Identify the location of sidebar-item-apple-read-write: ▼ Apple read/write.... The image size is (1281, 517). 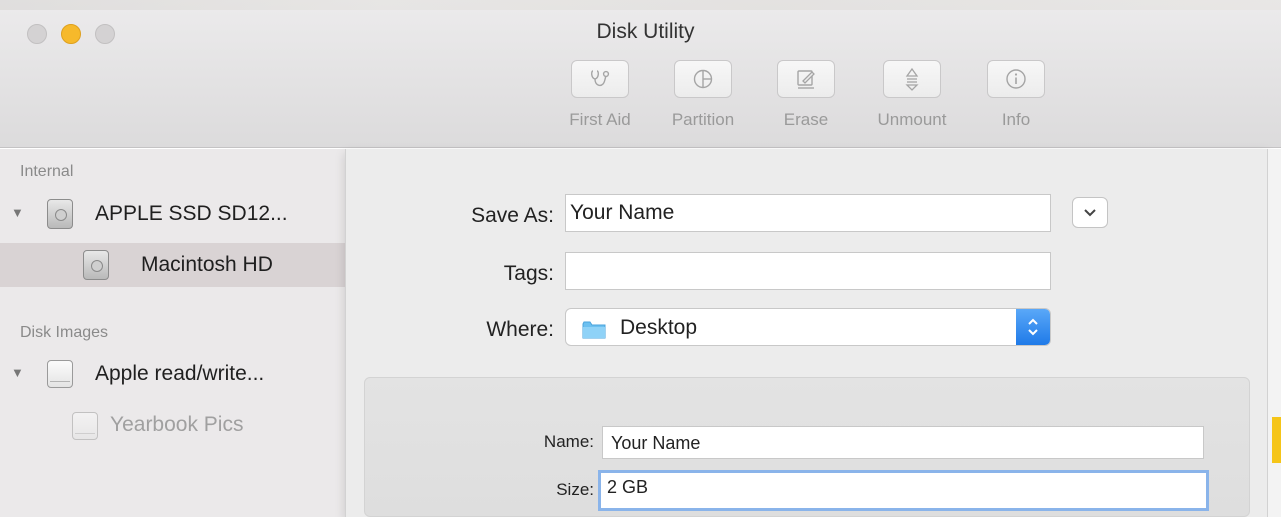
(172, 374).